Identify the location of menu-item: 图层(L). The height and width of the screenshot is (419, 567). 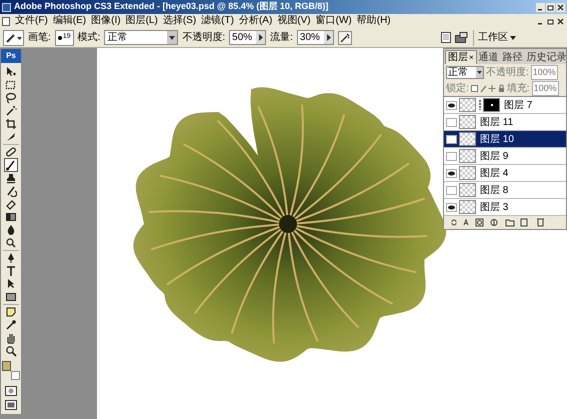
(142, 21).